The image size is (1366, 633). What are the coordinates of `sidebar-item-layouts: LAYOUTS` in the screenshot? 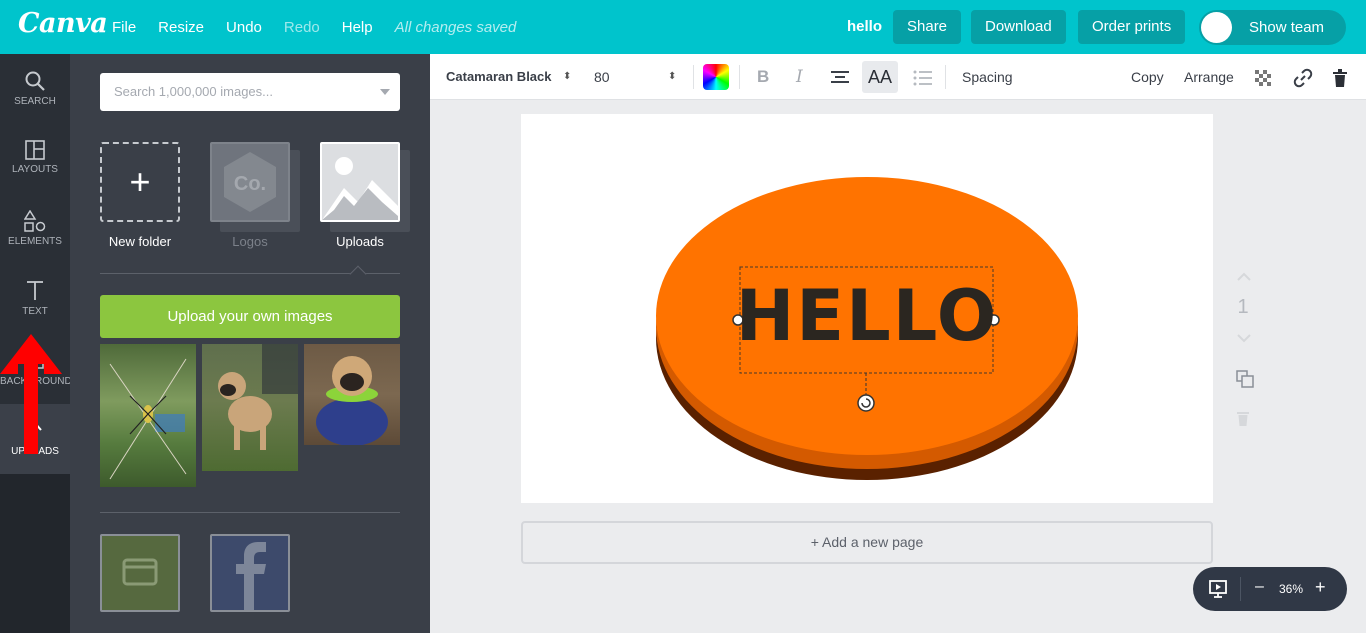 It's located at (35, 159).